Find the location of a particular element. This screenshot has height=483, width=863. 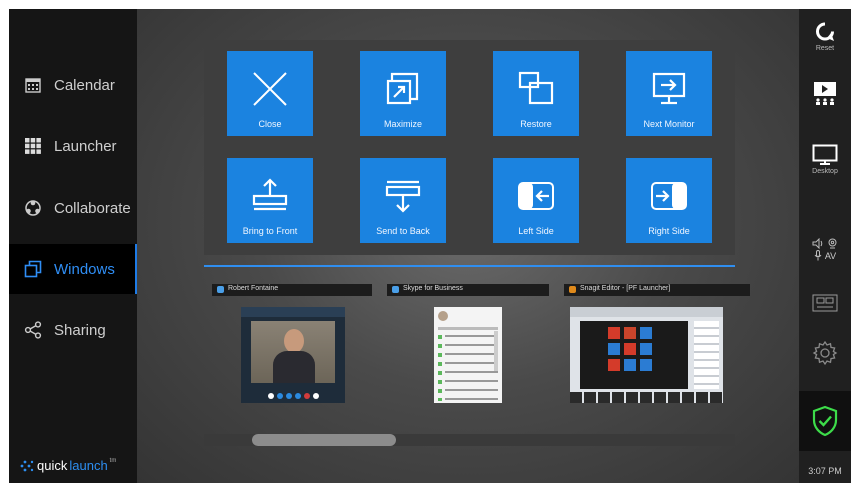

video-feed is located at coordinates (293, 352).